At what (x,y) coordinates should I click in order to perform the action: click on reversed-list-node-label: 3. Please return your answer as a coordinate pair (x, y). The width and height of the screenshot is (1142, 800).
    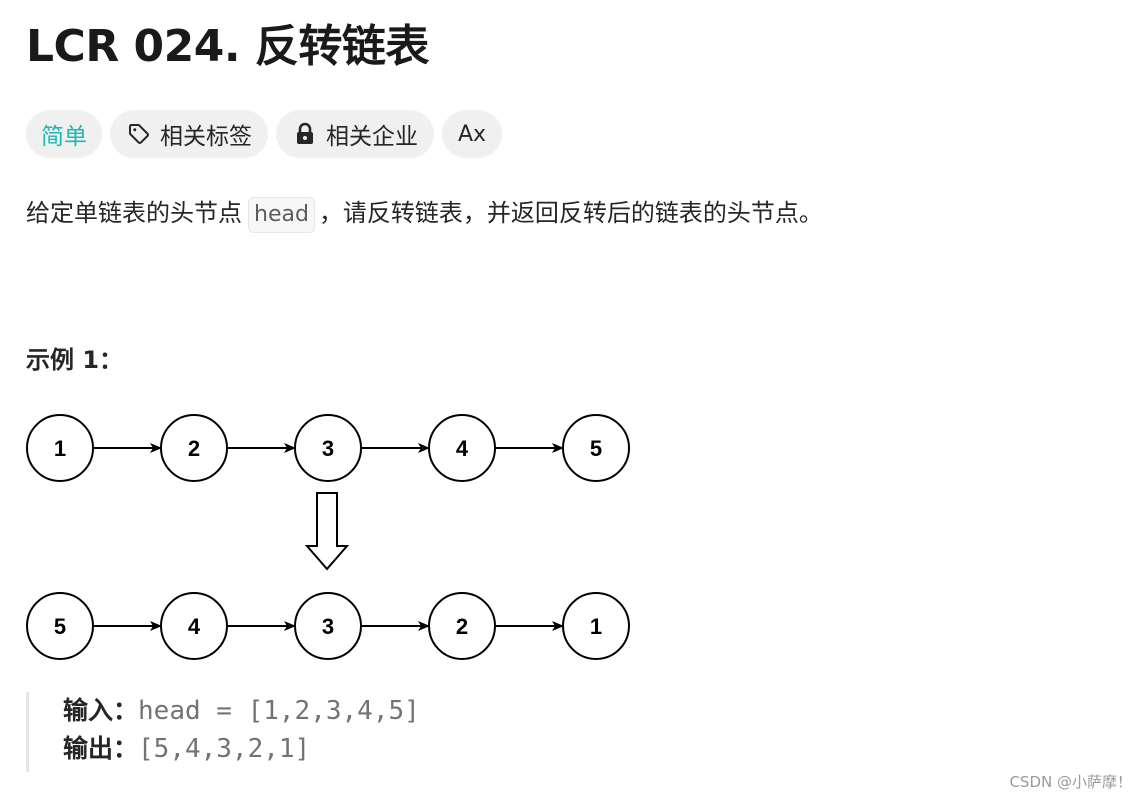
    Looking at the image, I should click on (328, 626).